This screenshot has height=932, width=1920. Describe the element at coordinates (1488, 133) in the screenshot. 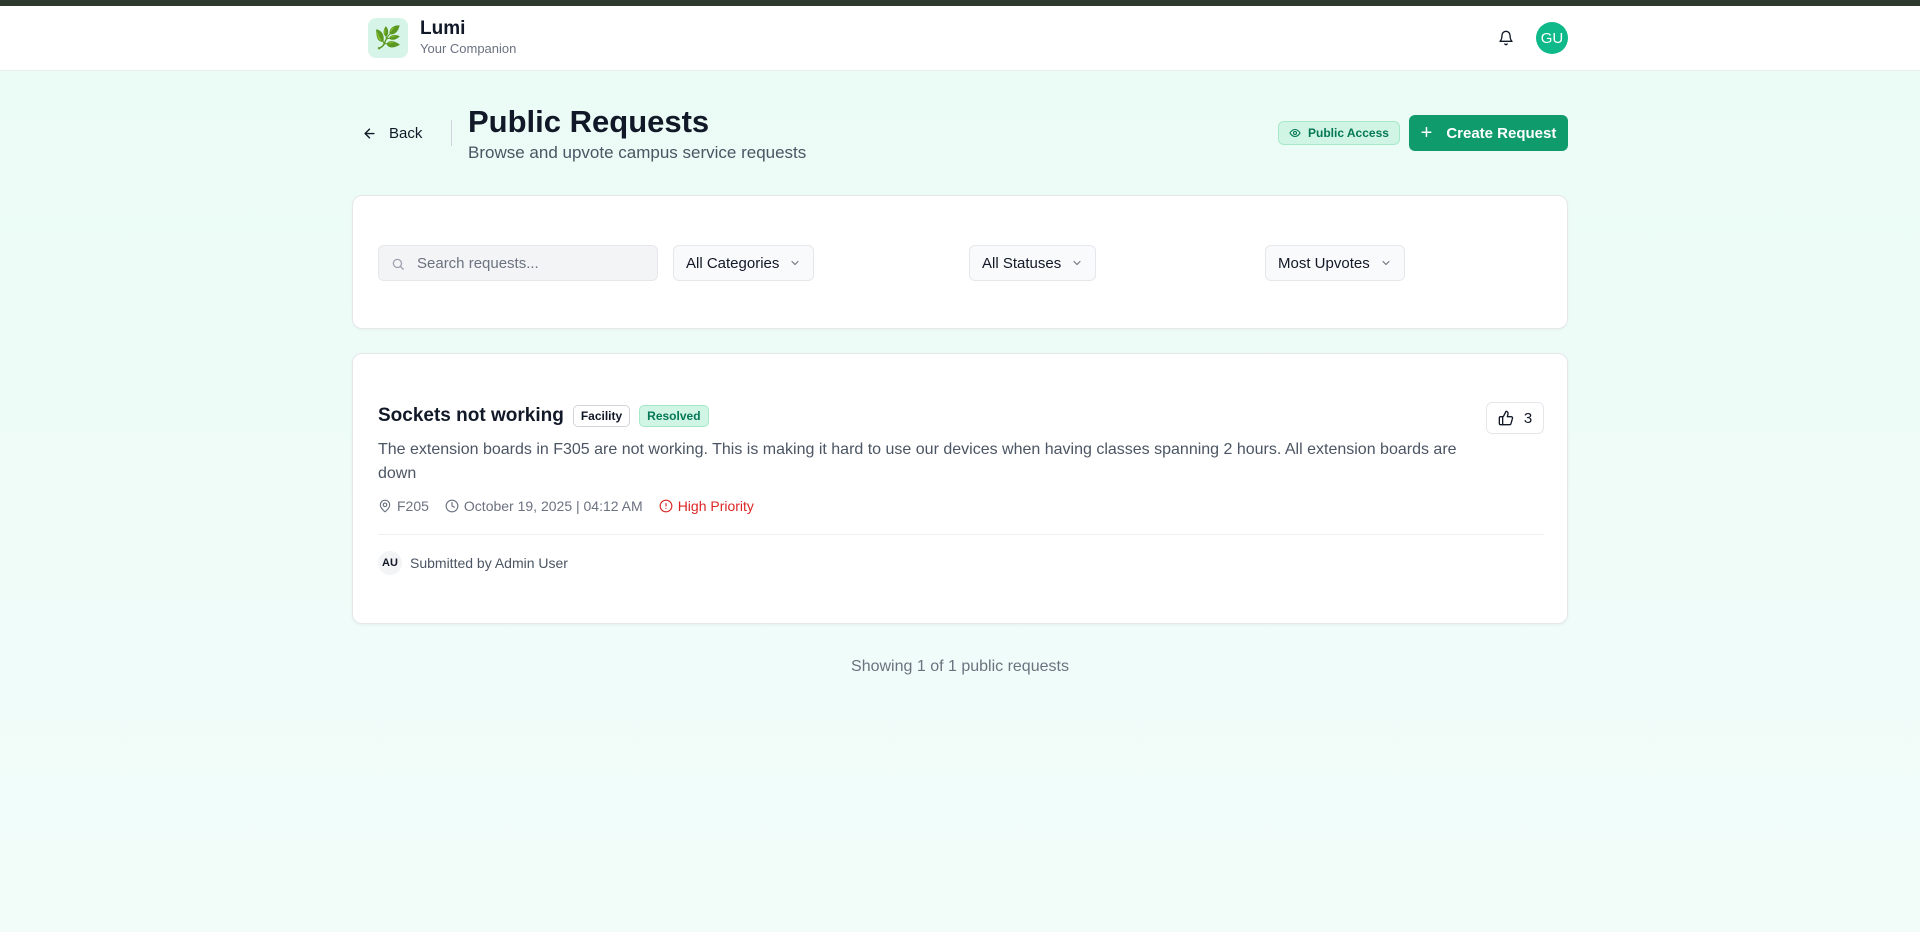

I see `create-request-button: + Create Request` at that location.